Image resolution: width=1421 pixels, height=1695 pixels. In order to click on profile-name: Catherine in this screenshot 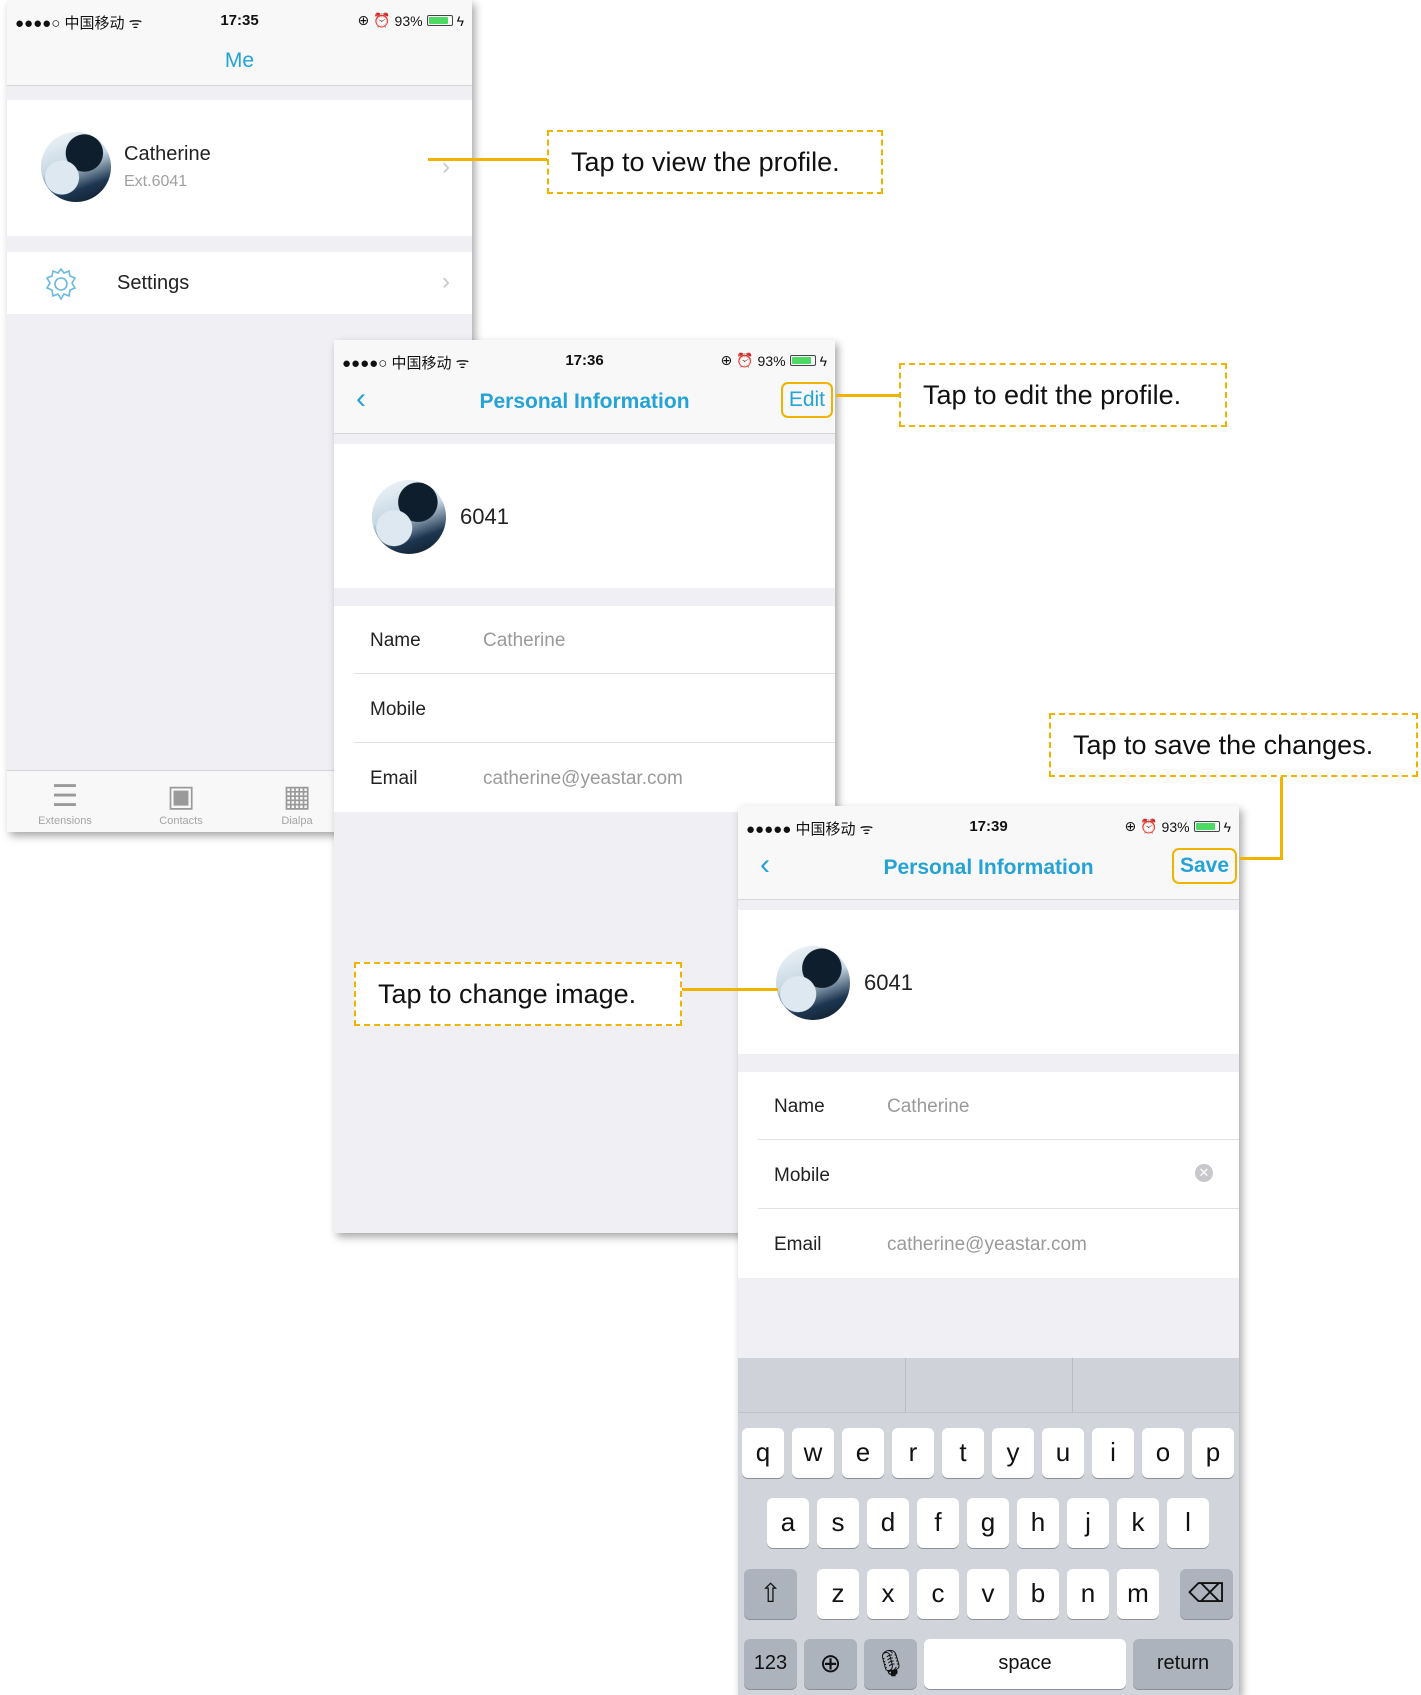, I will do `click(167, 154)`.